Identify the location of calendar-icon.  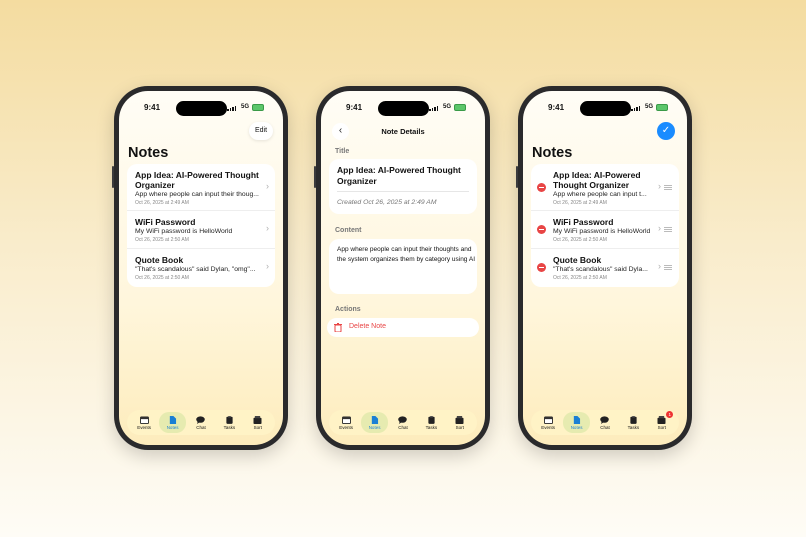
(144, 419).